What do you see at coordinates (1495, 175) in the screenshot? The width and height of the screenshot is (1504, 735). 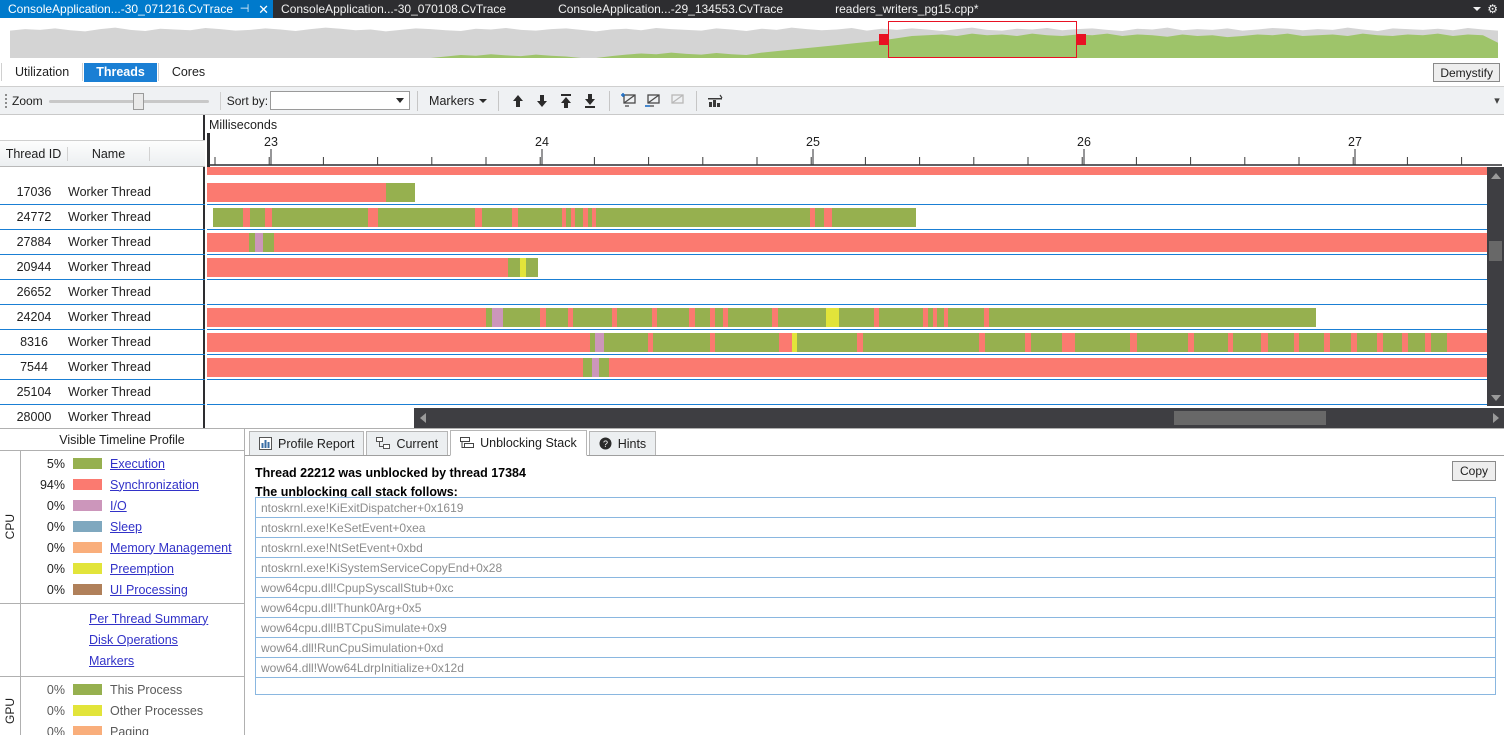 I see `scroll-up-icon` at bounding box center [1495, 175].